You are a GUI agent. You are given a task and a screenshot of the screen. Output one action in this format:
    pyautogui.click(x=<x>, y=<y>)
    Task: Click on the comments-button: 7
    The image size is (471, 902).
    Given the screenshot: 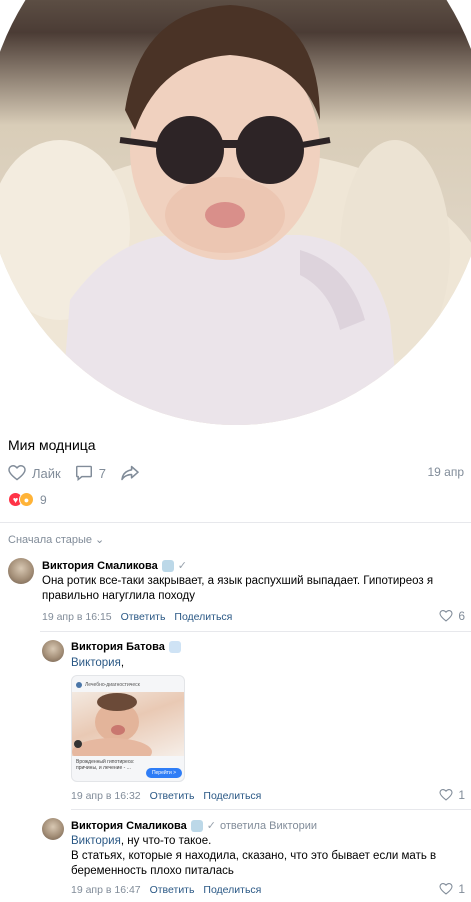 What is the action you would take?
    pyautogui.click(x=90, y=473)
    